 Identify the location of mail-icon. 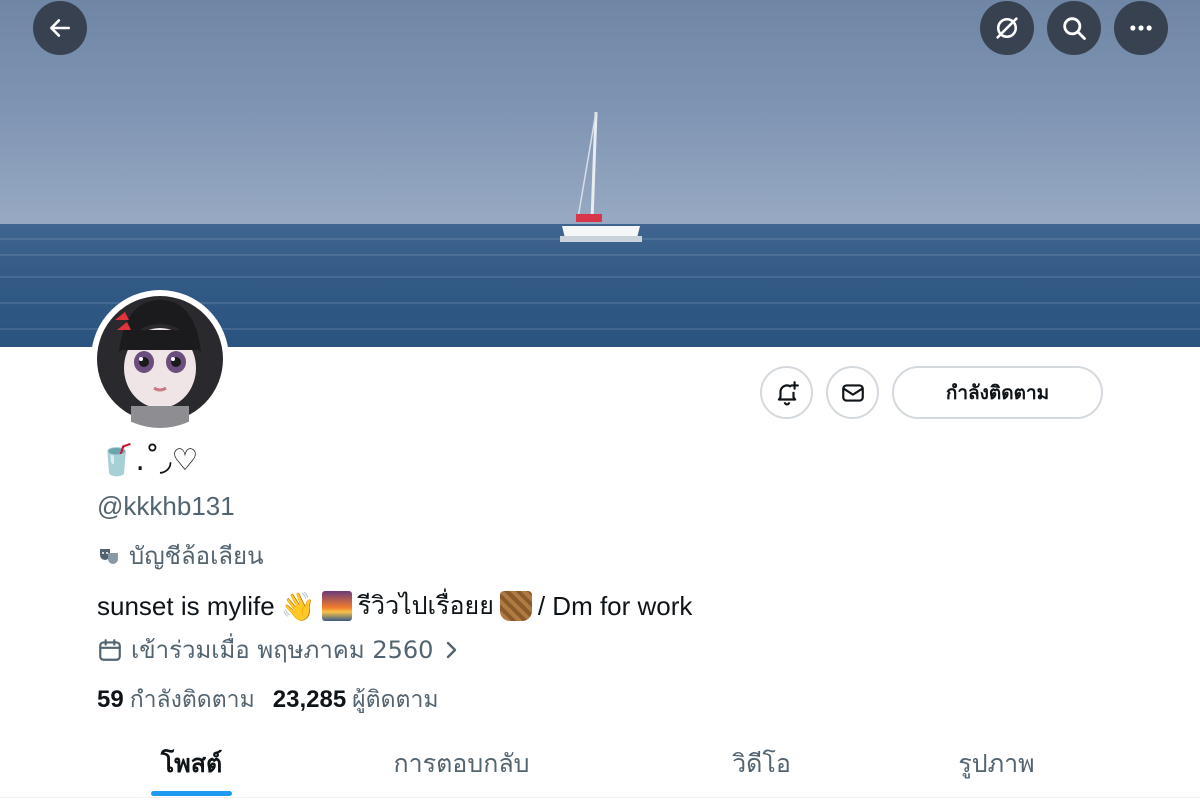
(852, 392).